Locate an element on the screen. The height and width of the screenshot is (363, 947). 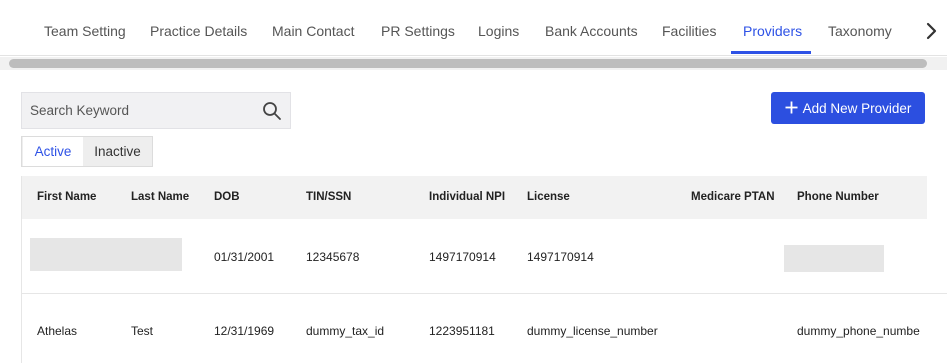
add-new-provider-label: Add New Provider is located at coordinates (857, 108).